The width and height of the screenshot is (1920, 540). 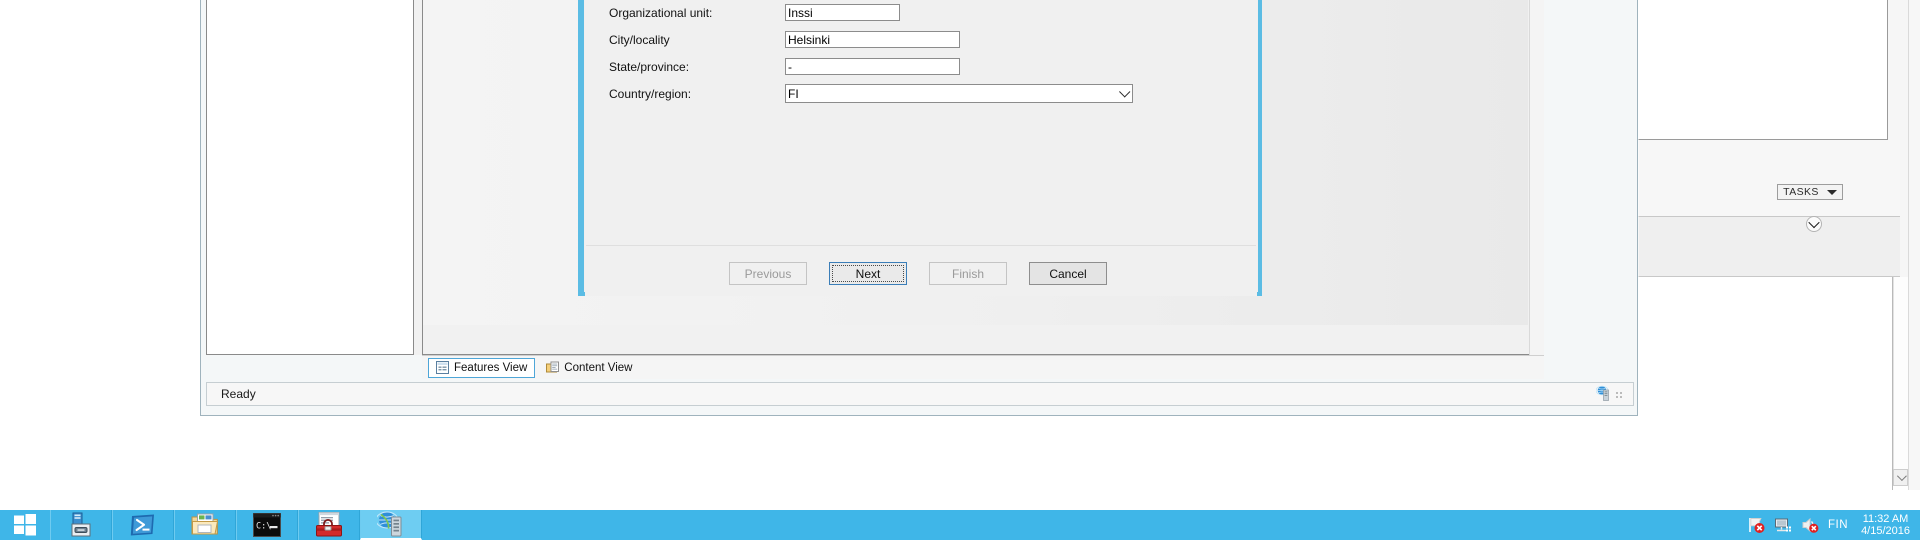 I want to click on city-locality-input: Helsinki, so click(x=872, y=39).